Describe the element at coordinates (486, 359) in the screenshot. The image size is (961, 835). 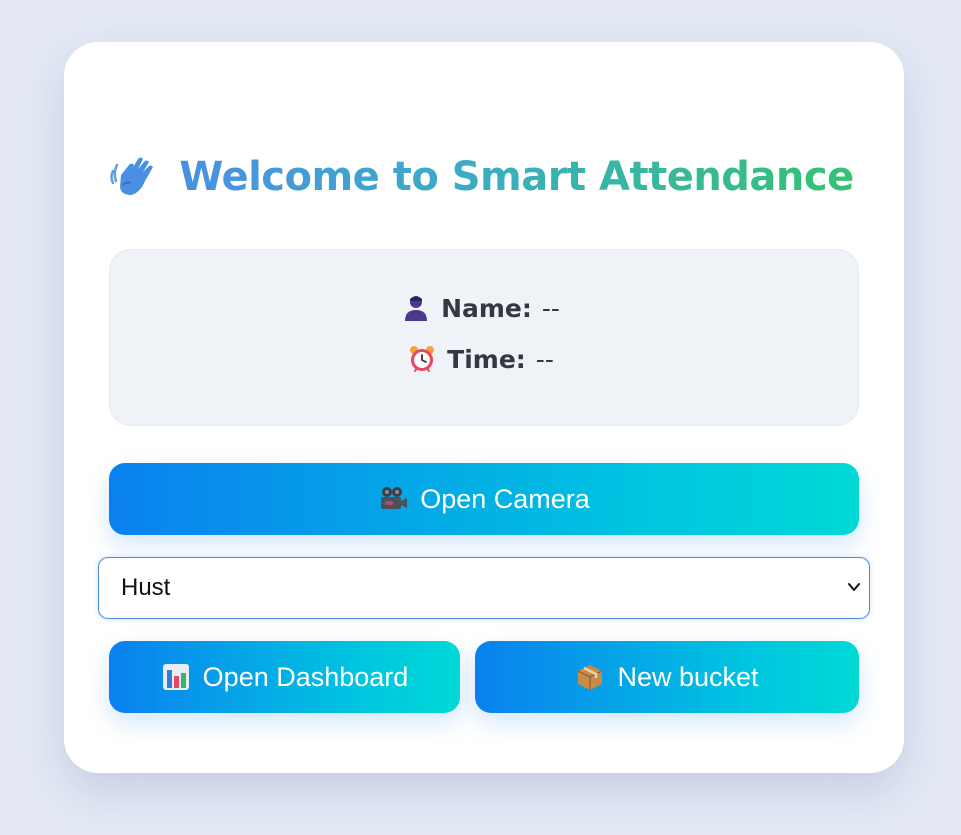
I see `time-label: Time:` at that location.